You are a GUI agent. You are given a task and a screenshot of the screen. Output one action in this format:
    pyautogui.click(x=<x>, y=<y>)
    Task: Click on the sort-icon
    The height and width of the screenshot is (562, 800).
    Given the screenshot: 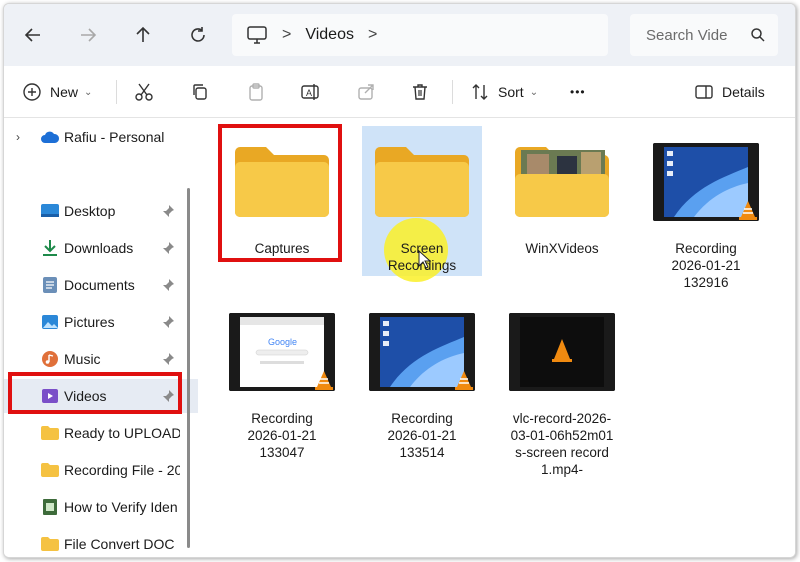 What is the action you would take?
    pyautogui.click(x=480, y=92)
    